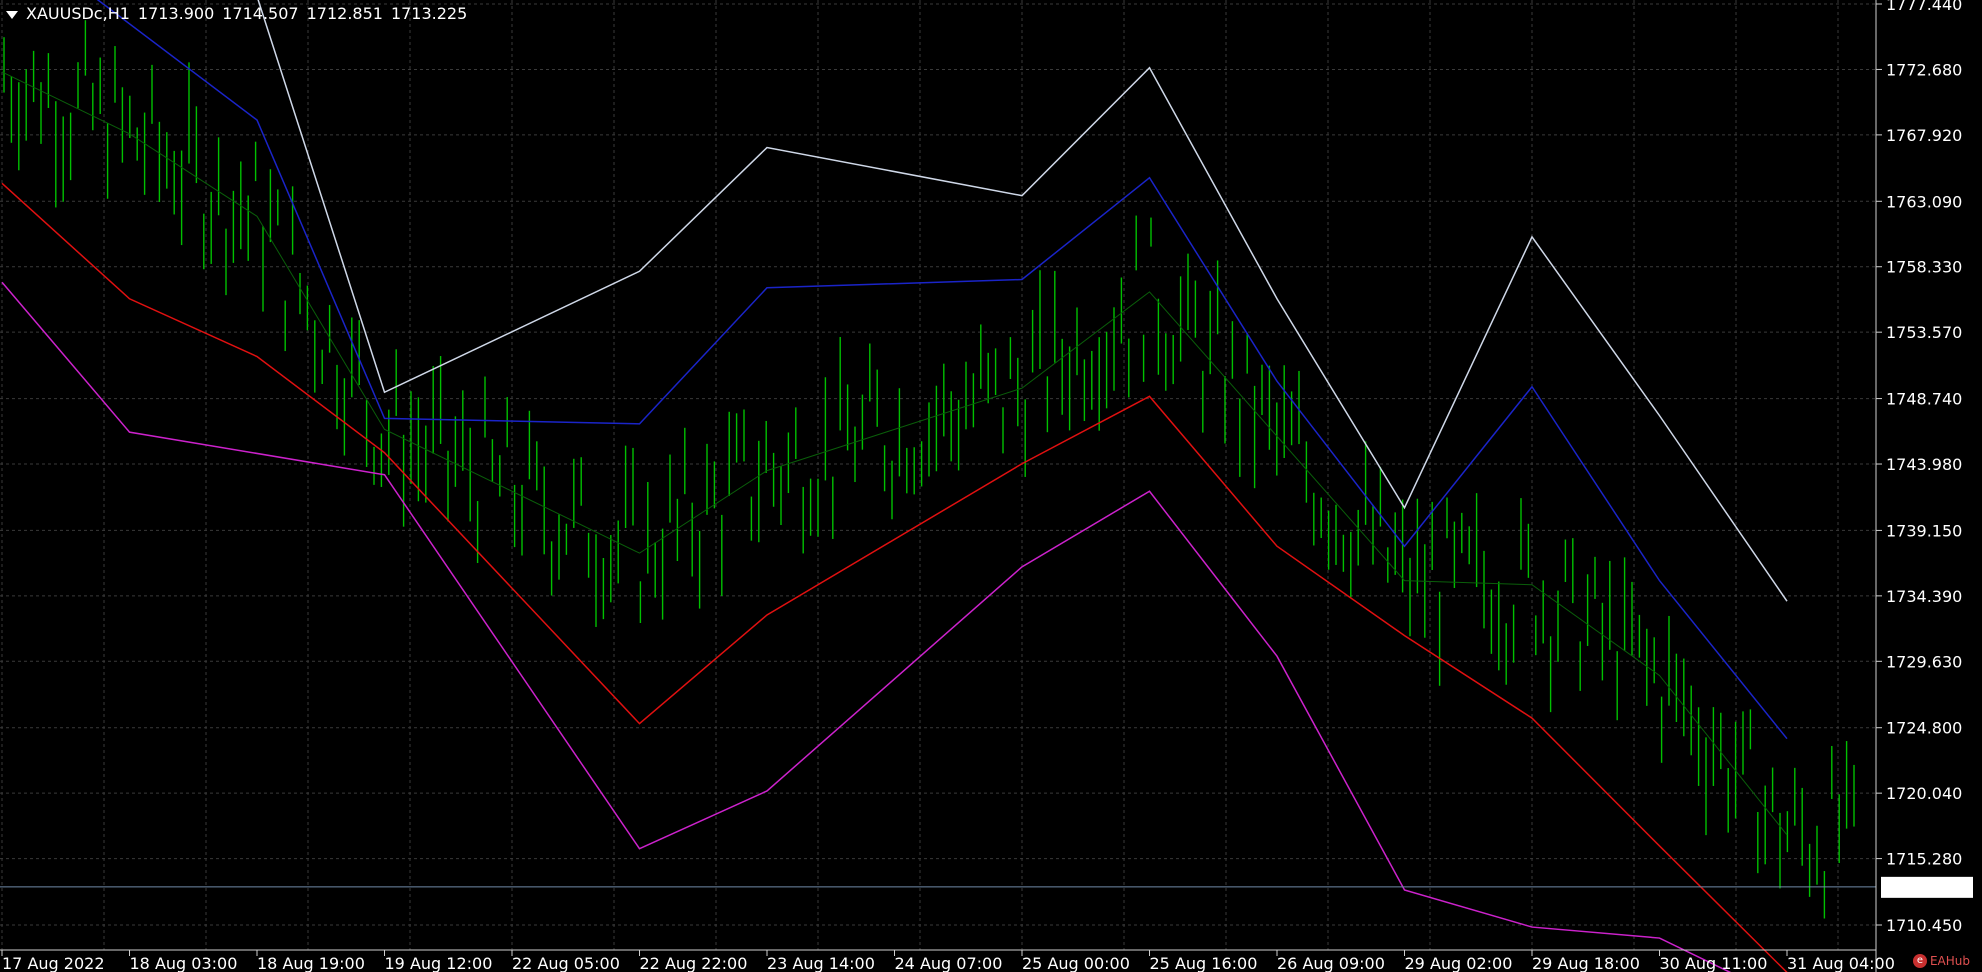  Describe the element at coordinates (1459, 963) in the screenshot. I see `time-tick-label: 29 Aug 02:00` at that location.